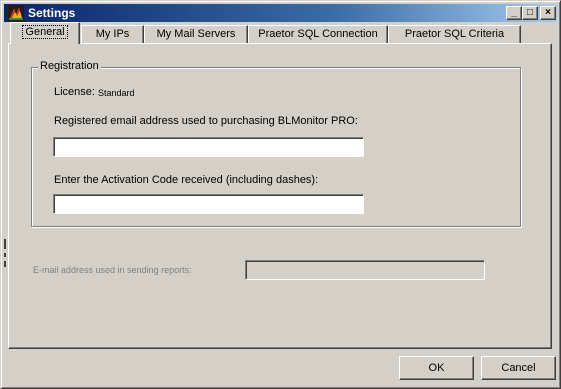 The width and height of the screenshot is (561, 389). What do you see at coordinates (112, 270) in the screenshot?
I see `report-email-label: E-mail address used in sending reports:` at bounding box center [112, 270].